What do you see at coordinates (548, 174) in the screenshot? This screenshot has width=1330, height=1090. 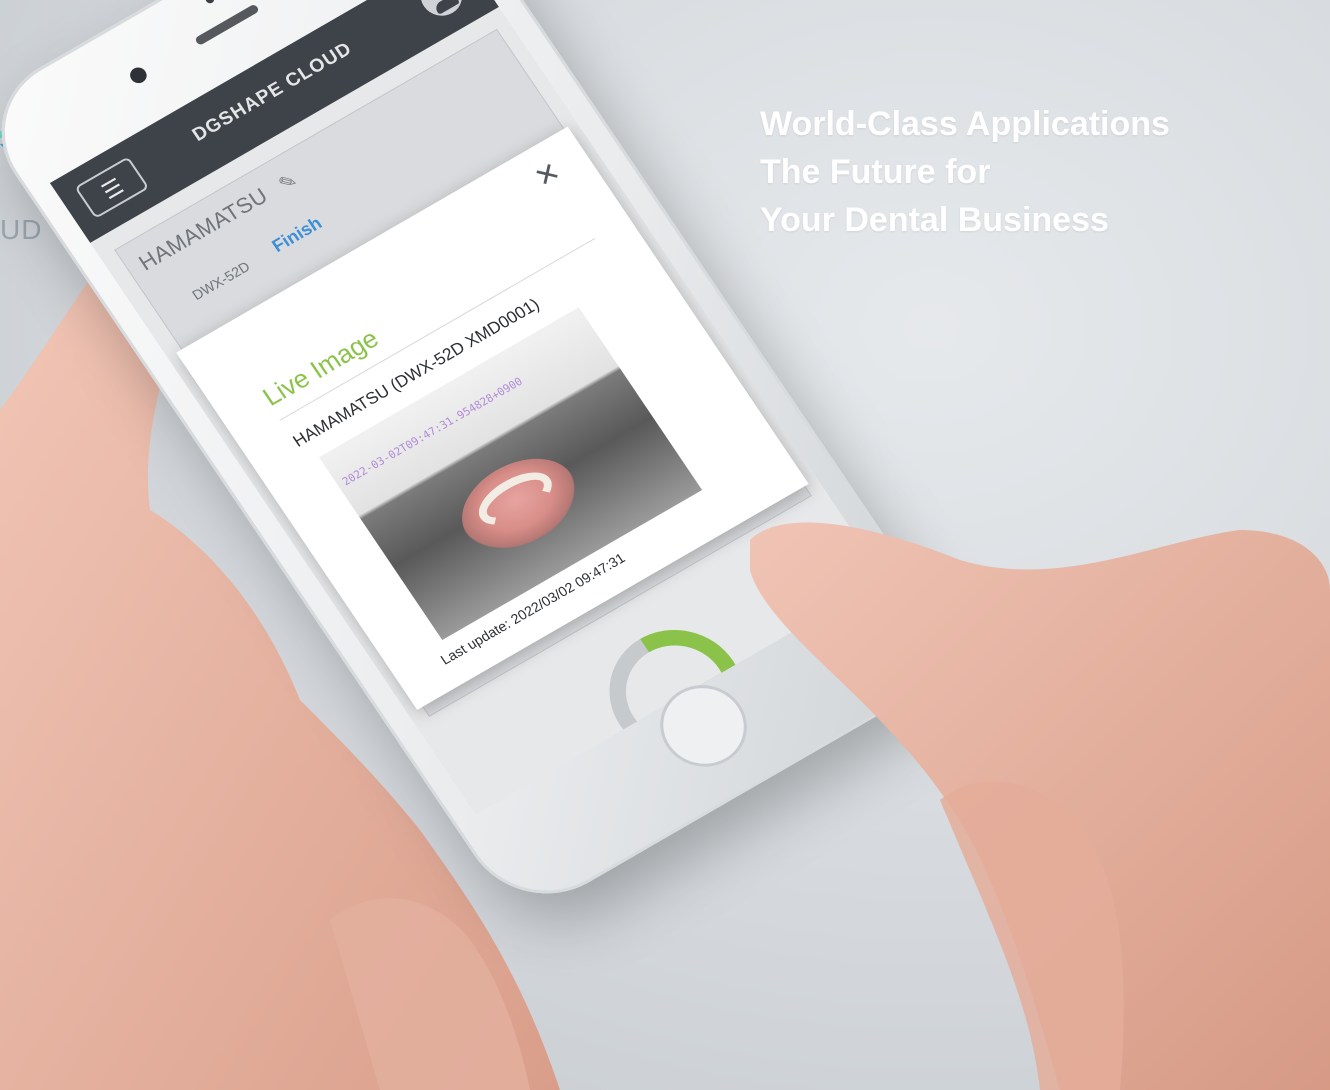 I see `close-icon: ✕` at bounding box center [548, 174].